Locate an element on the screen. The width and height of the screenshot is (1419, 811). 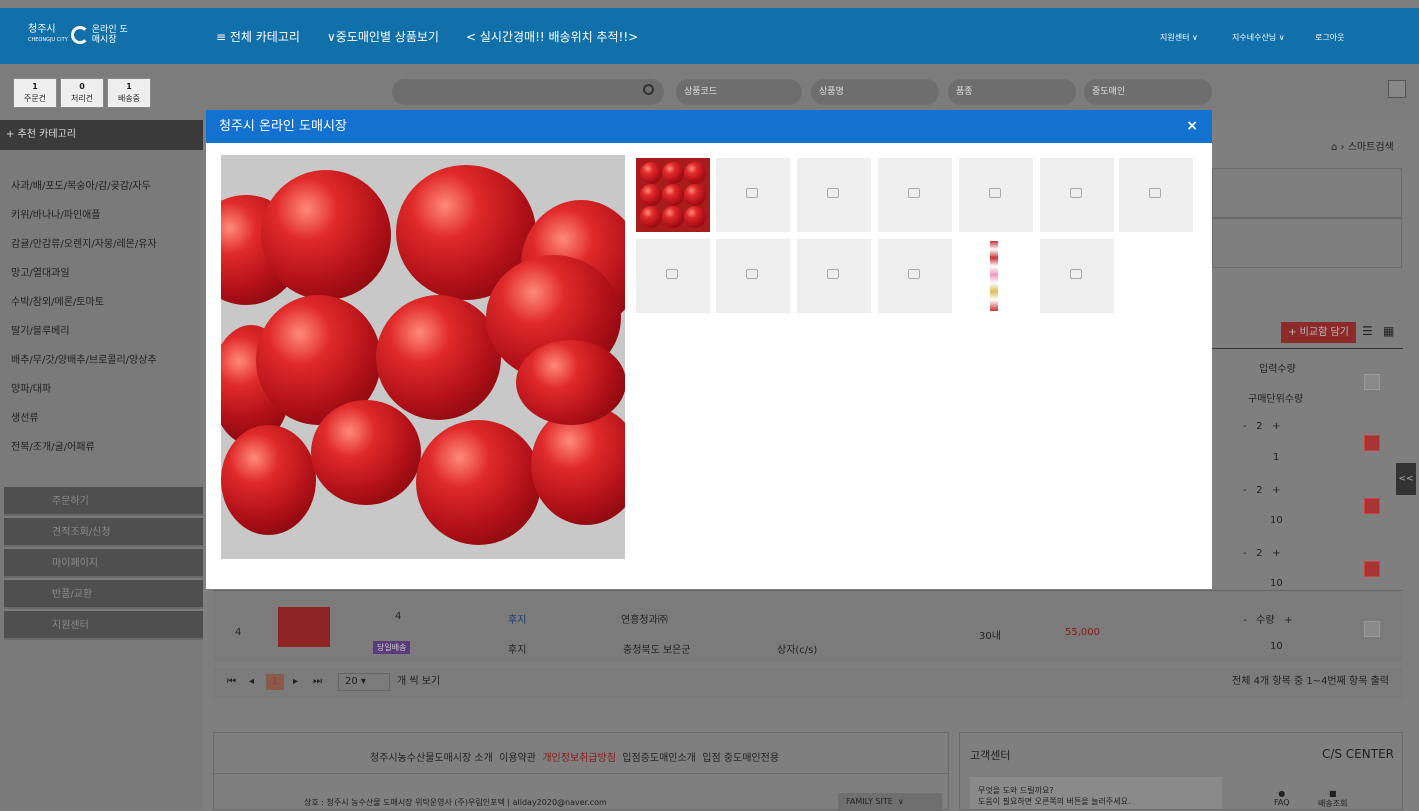
per-page-select: 20 ▾ is located at coordinates (364, 682).